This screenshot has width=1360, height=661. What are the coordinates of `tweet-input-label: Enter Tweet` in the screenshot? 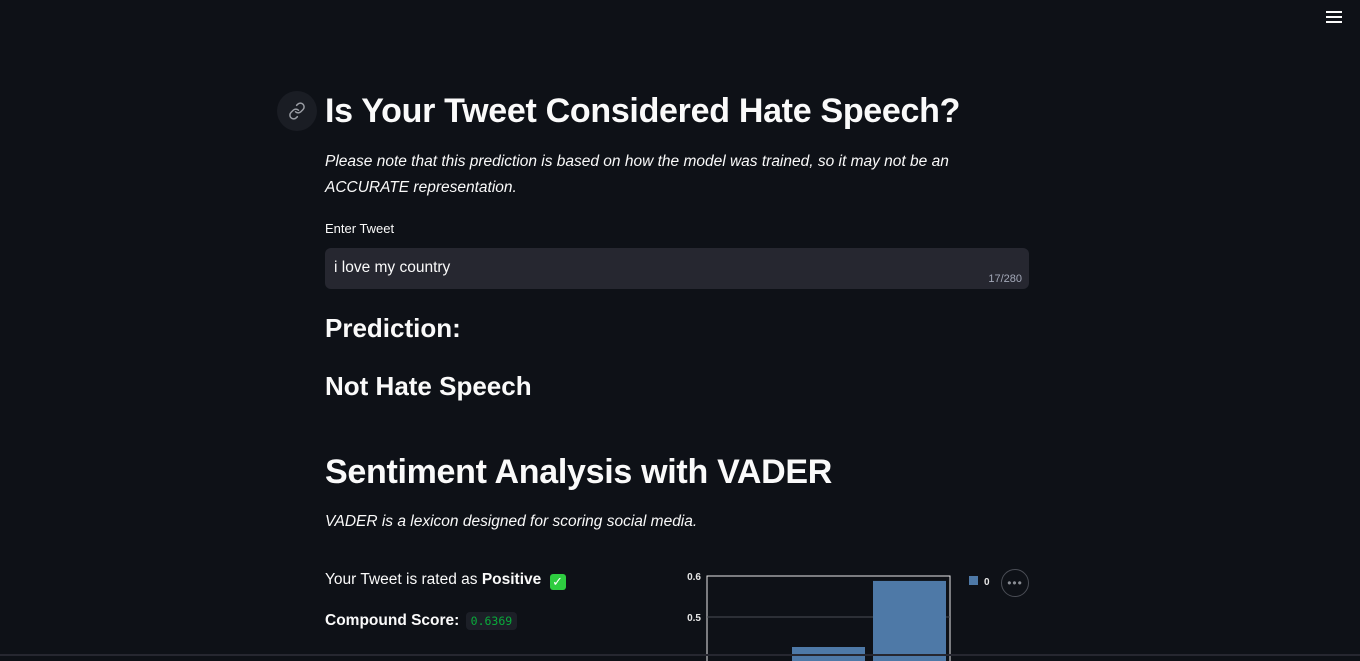 It's located at (360, 228).